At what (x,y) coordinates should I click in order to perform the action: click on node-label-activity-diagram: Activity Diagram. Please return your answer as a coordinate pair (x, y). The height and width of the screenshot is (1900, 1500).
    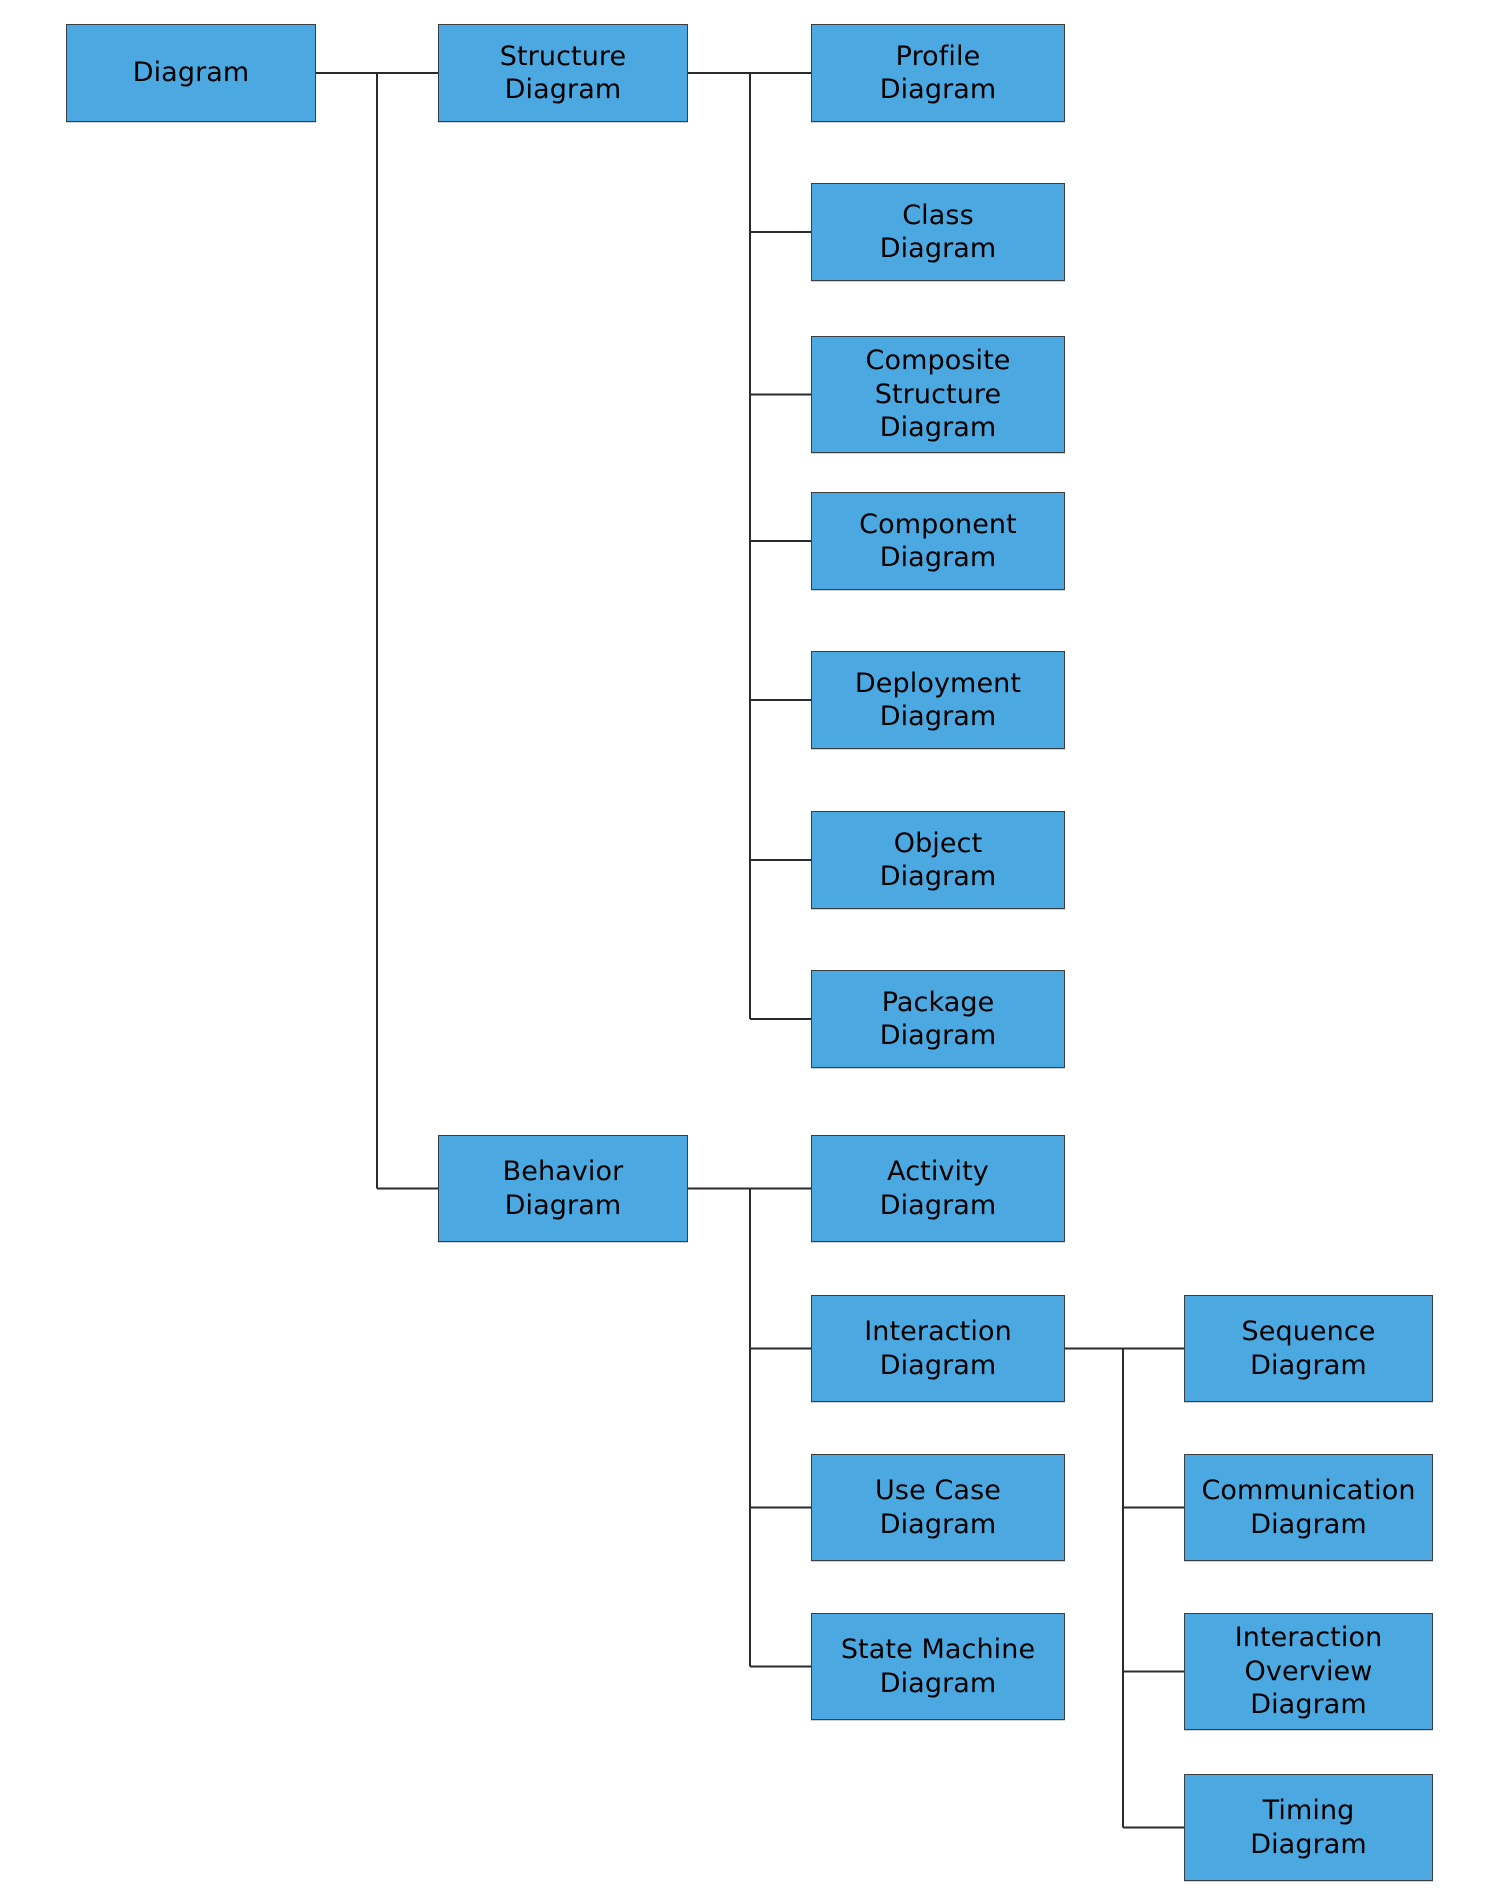
    Looking at the image, I should click on (938, 1188).